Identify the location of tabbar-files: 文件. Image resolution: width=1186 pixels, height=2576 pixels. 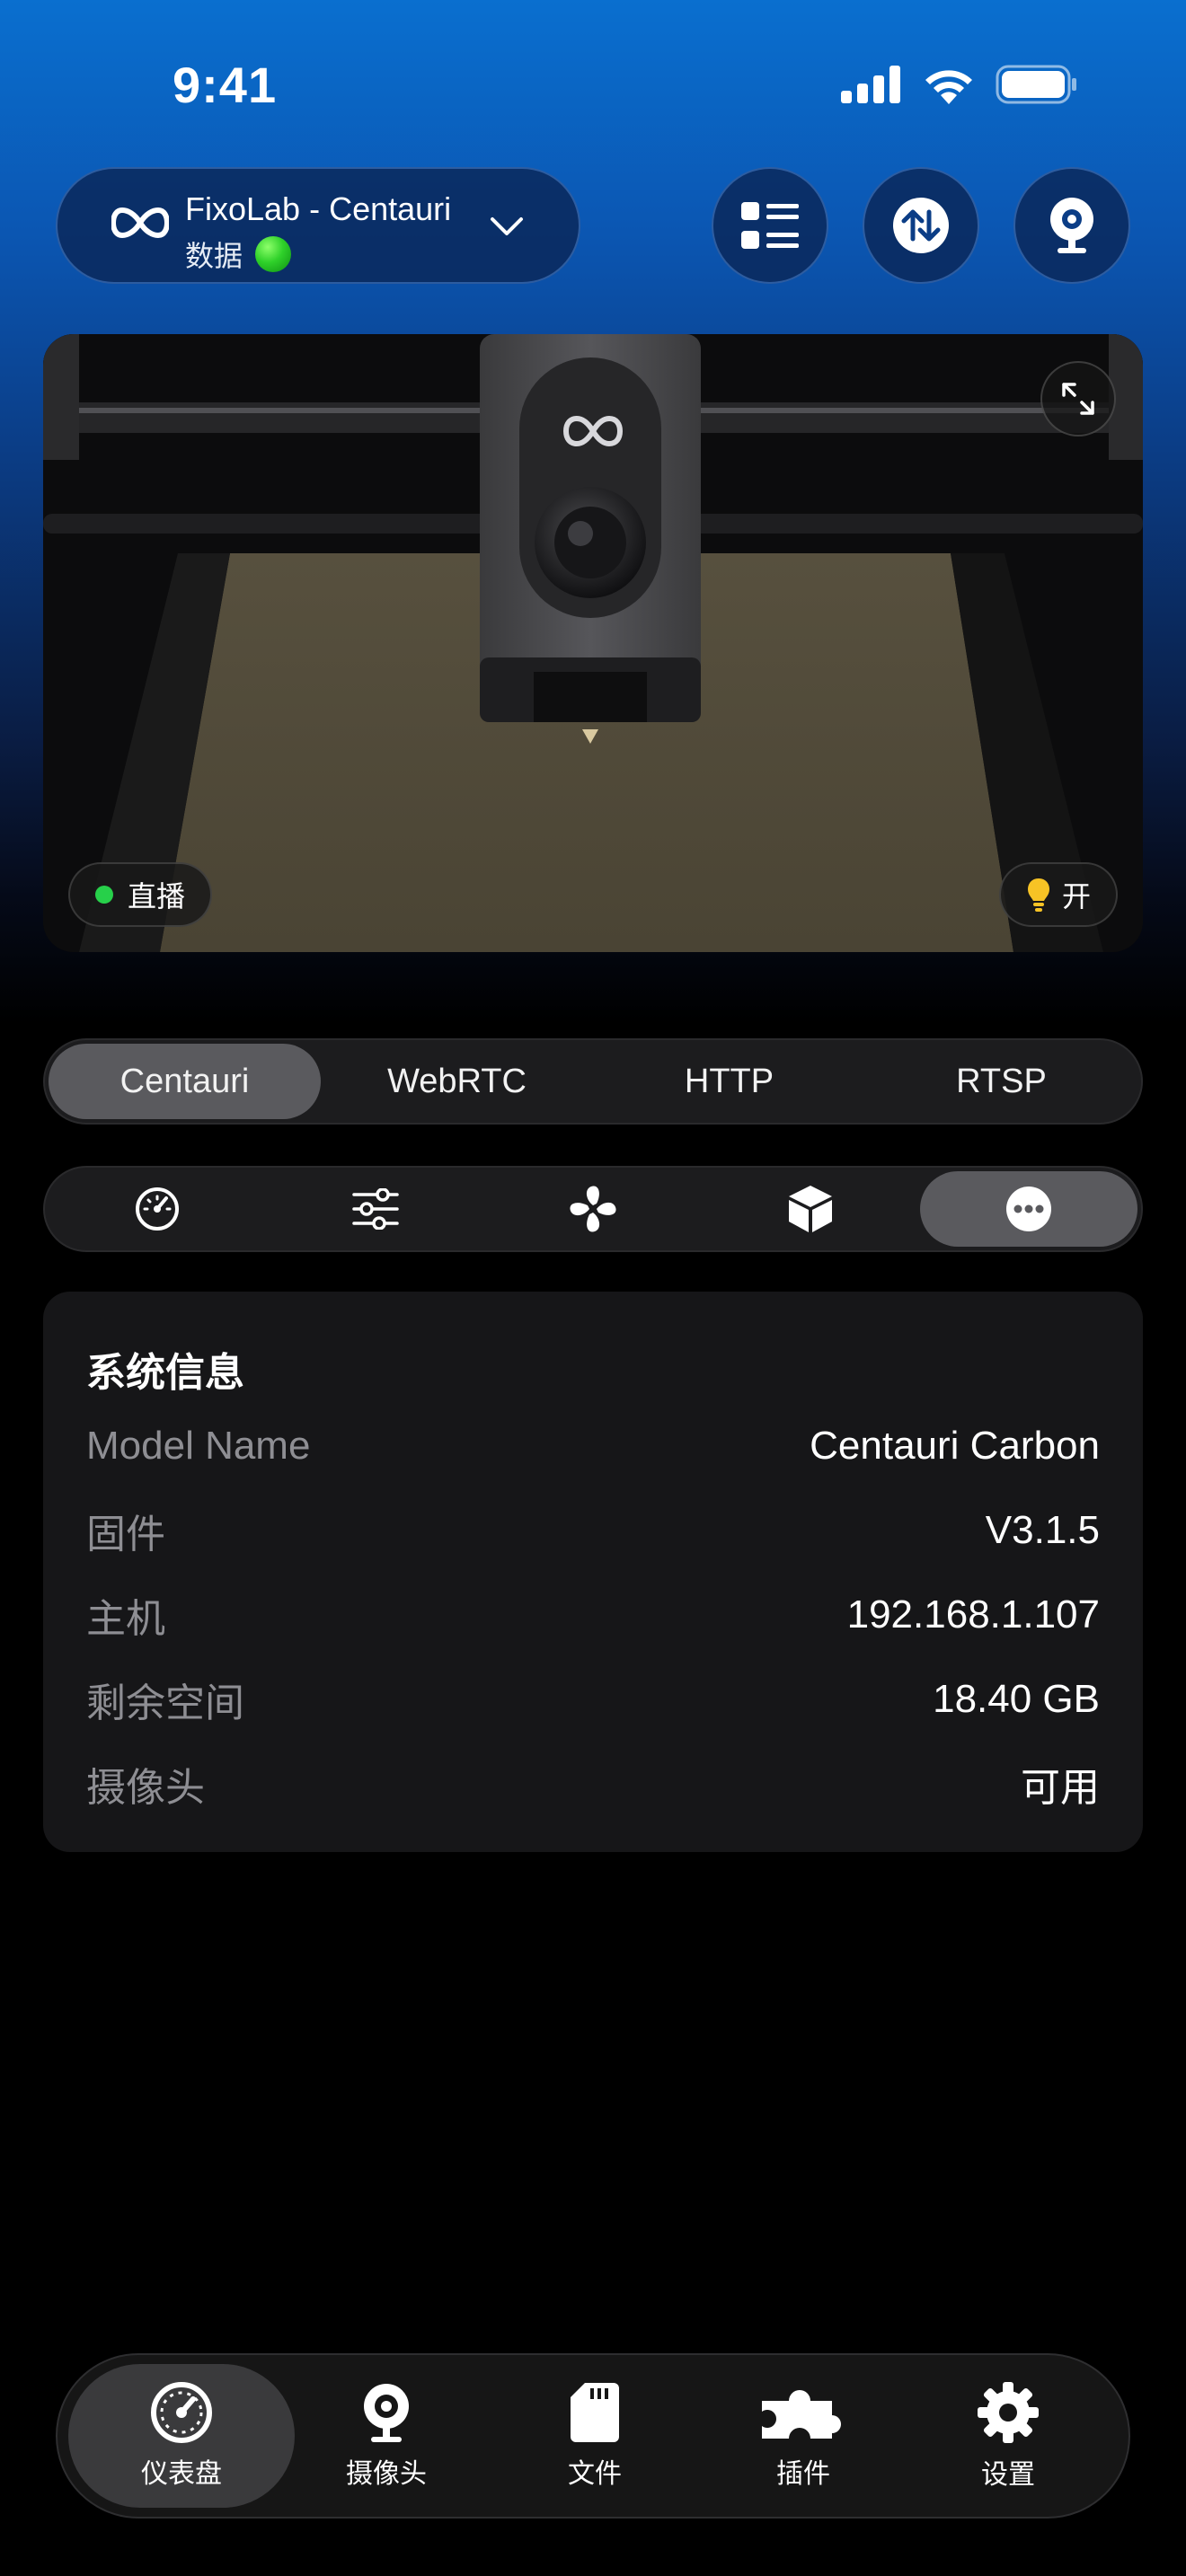
(595, 2436).